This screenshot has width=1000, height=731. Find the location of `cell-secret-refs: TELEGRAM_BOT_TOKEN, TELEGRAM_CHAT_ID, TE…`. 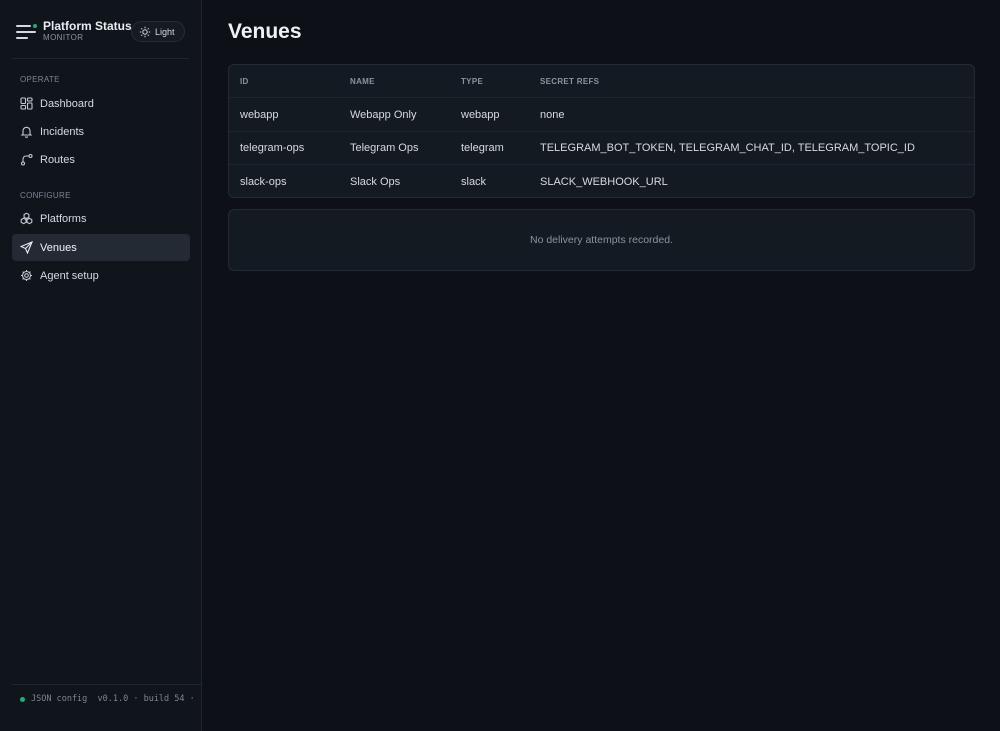

cell-secret-refs: TELEGRAM_BOT_TOKEN, TELEGRAM_CHAT_ID, TE… is located at coordinates (727, 148).